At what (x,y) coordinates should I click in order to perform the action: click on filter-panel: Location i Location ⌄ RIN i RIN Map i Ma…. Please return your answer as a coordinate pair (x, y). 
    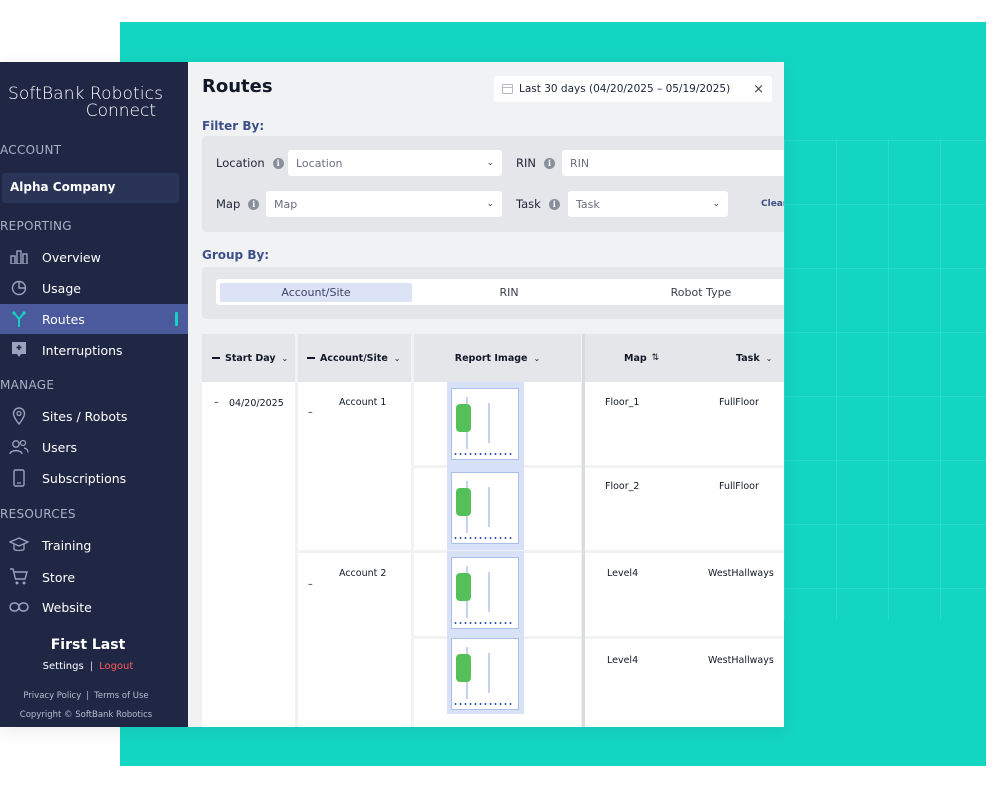
    Looking at the image, I should click on (493, 184).